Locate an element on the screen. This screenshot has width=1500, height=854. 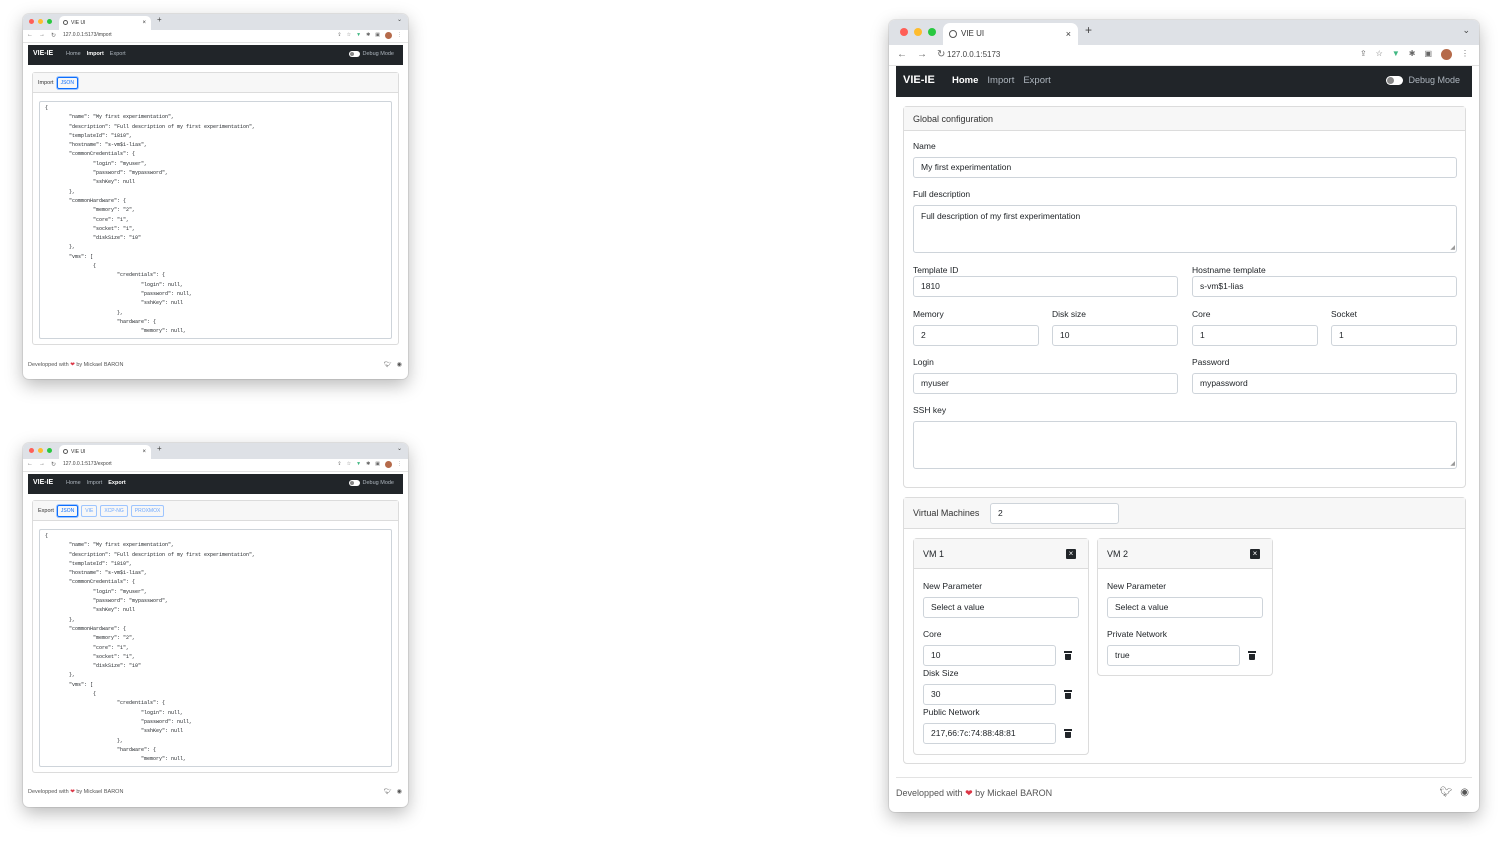
format-xcpng-button: XCP-NG is located at coordinates (114, 510).